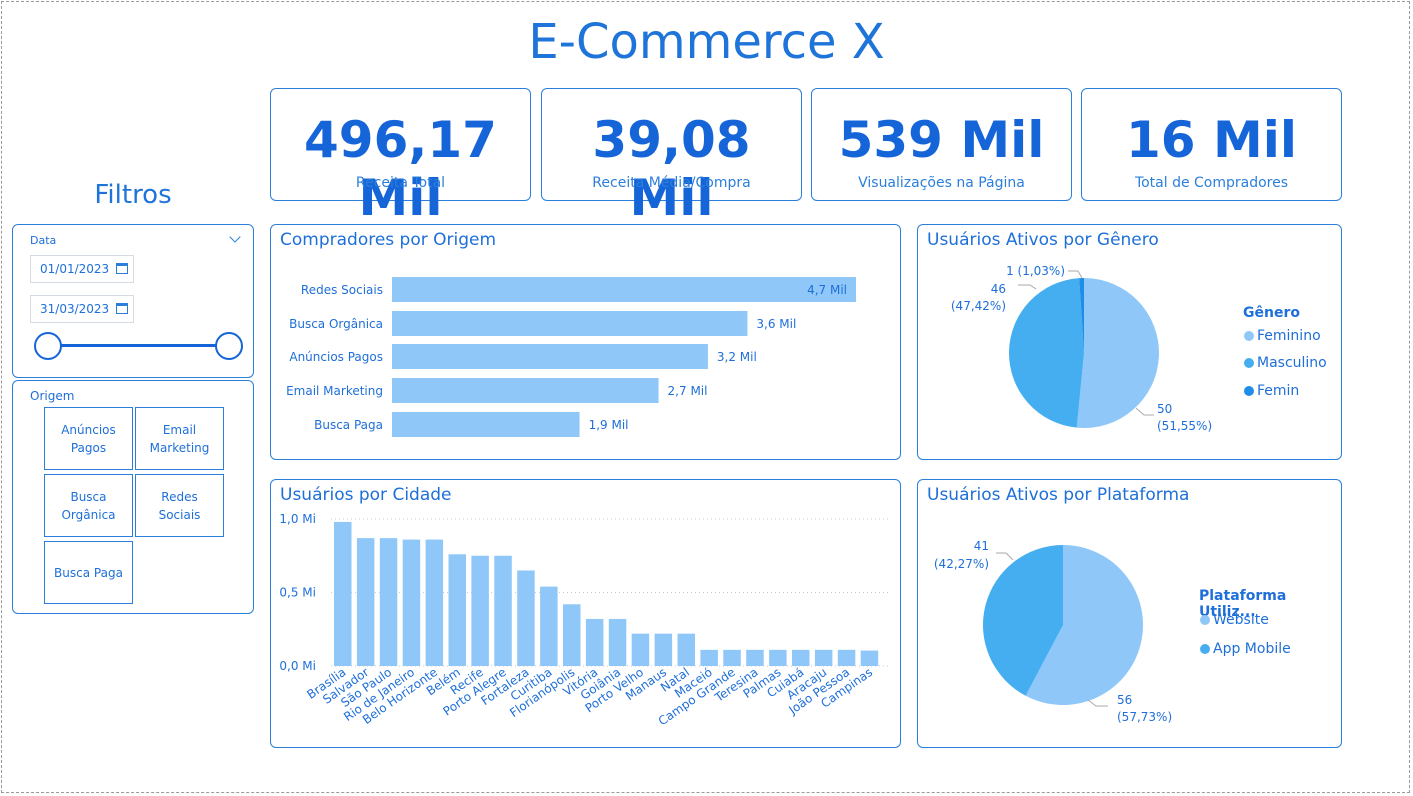 Image resolution: width=1413 pixels, height=796 pixels. I want to click on legend-item-feminino: Feminino, so click(1282, 336).